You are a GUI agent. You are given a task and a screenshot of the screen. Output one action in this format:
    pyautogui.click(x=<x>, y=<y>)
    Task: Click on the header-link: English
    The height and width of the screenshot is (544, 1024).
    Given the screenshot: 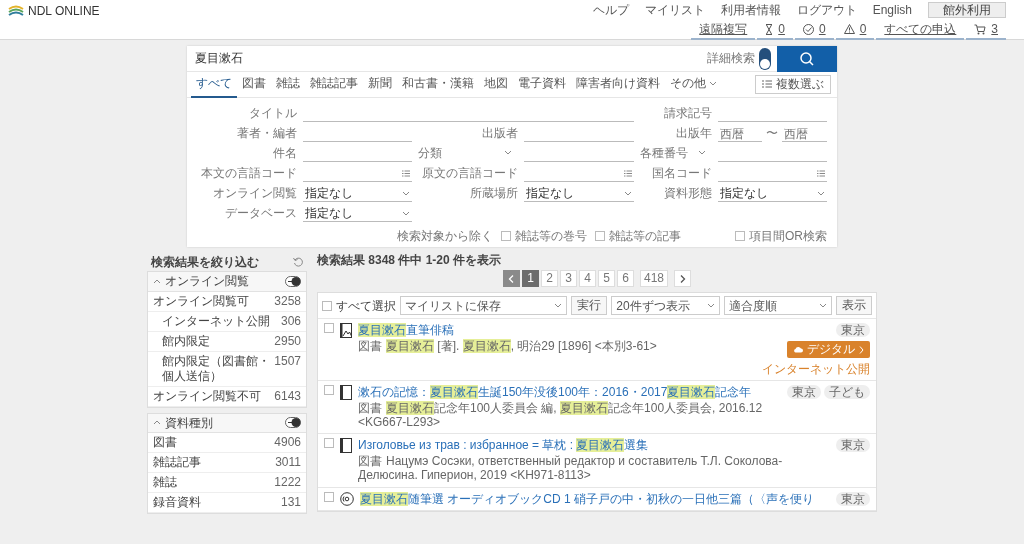 What is the action you would take?
    pyautogui.click(x=892, y=10)
    